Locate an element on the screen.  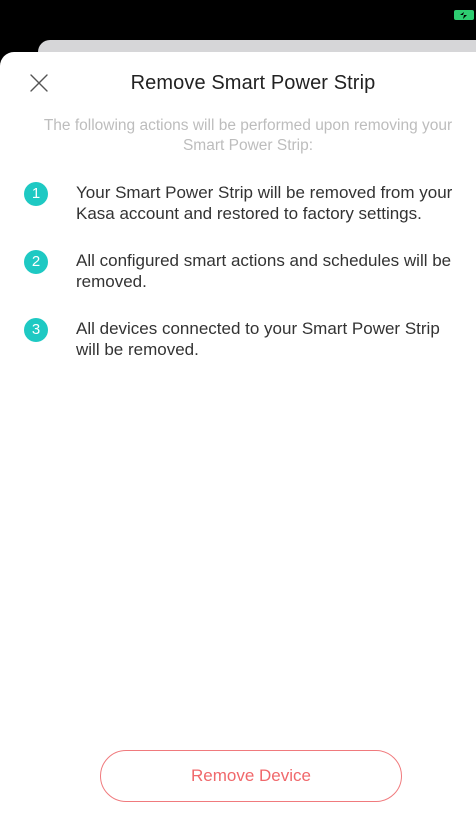
battery-charging-icon is located at coordinates (464, 15).